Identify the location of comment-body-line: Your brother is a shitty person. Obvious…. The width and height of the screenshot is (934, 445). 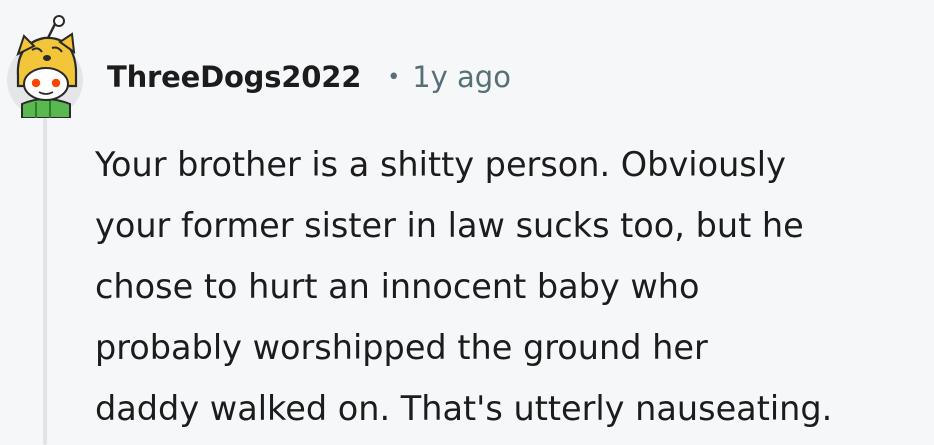
(440, 164).